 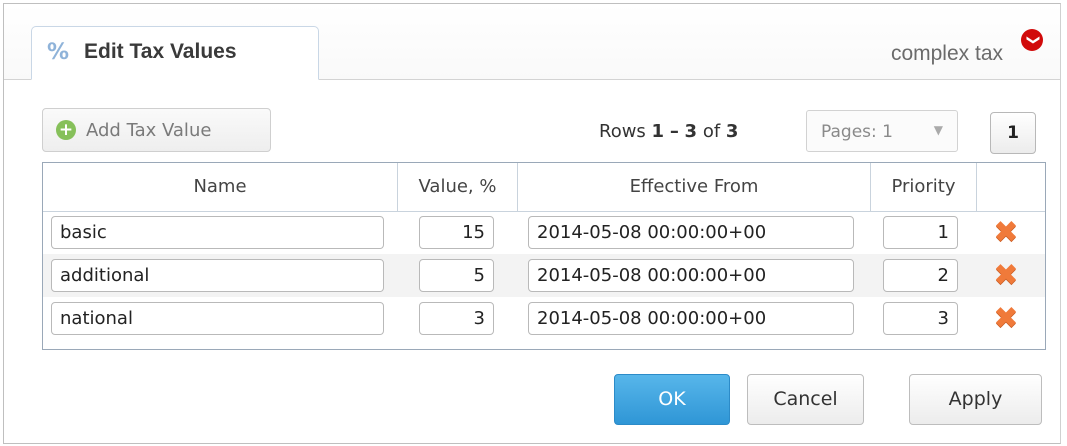 I want to click on table-row: national 3 2014-05-08 00:00:00+00 3 ✖, so click(x=544, y=318).